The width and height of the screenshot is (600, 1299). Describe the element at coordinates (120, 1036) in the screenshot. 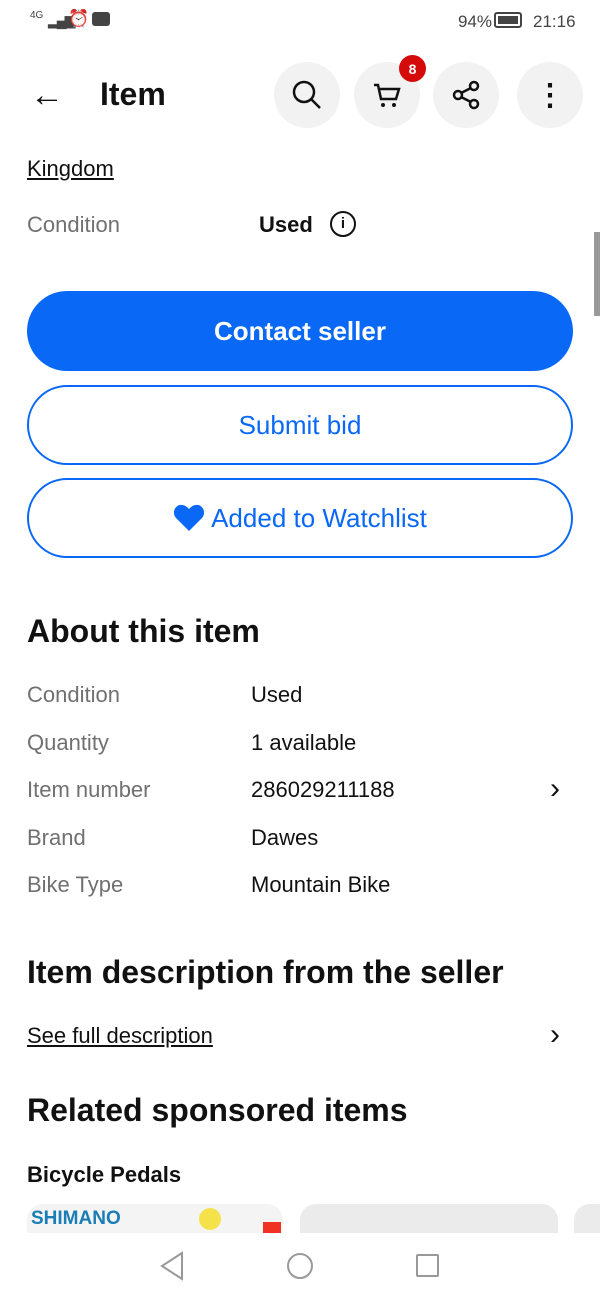

I see `see-full-description-link: See full description` at that location.